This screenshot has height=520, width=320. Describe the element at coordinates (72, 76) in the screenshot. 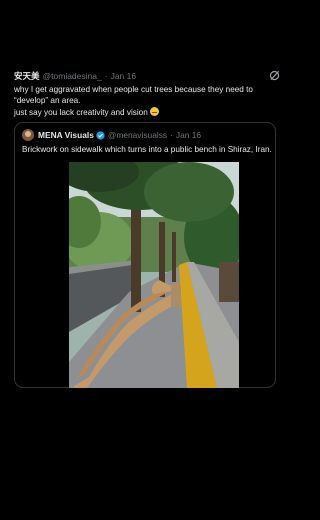

I see `author-handle: @tomiadesina_` at that location.